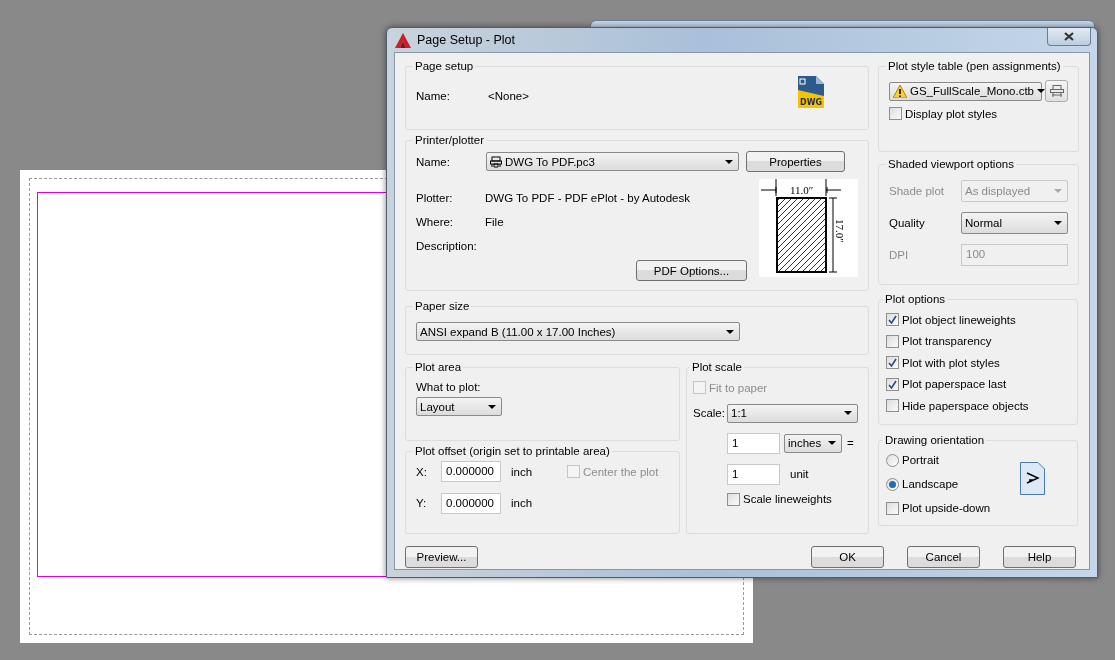 This screenshot has width=1115, height=660. Describe the element at coordinates (811, 102) in the screenshot. I see `icon-label: DWG` at that location.